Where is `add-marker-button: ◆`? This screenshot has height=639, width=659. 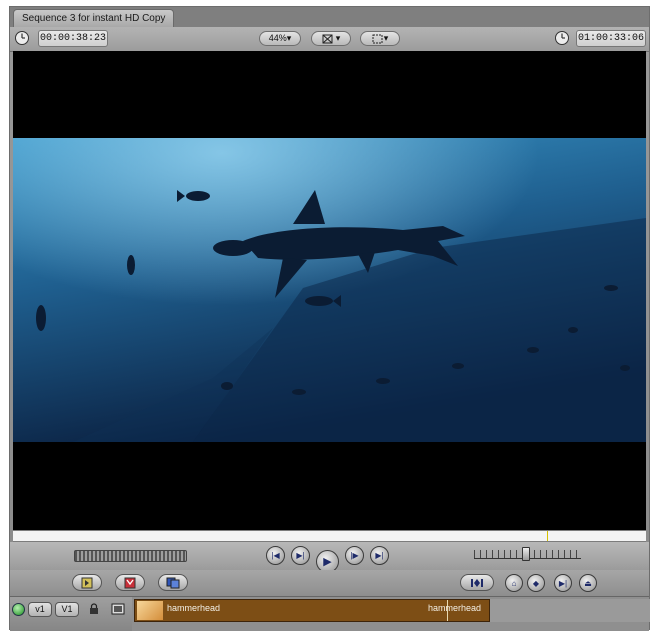 add-marker-button: ◆ is located at coordinates (536, 583).